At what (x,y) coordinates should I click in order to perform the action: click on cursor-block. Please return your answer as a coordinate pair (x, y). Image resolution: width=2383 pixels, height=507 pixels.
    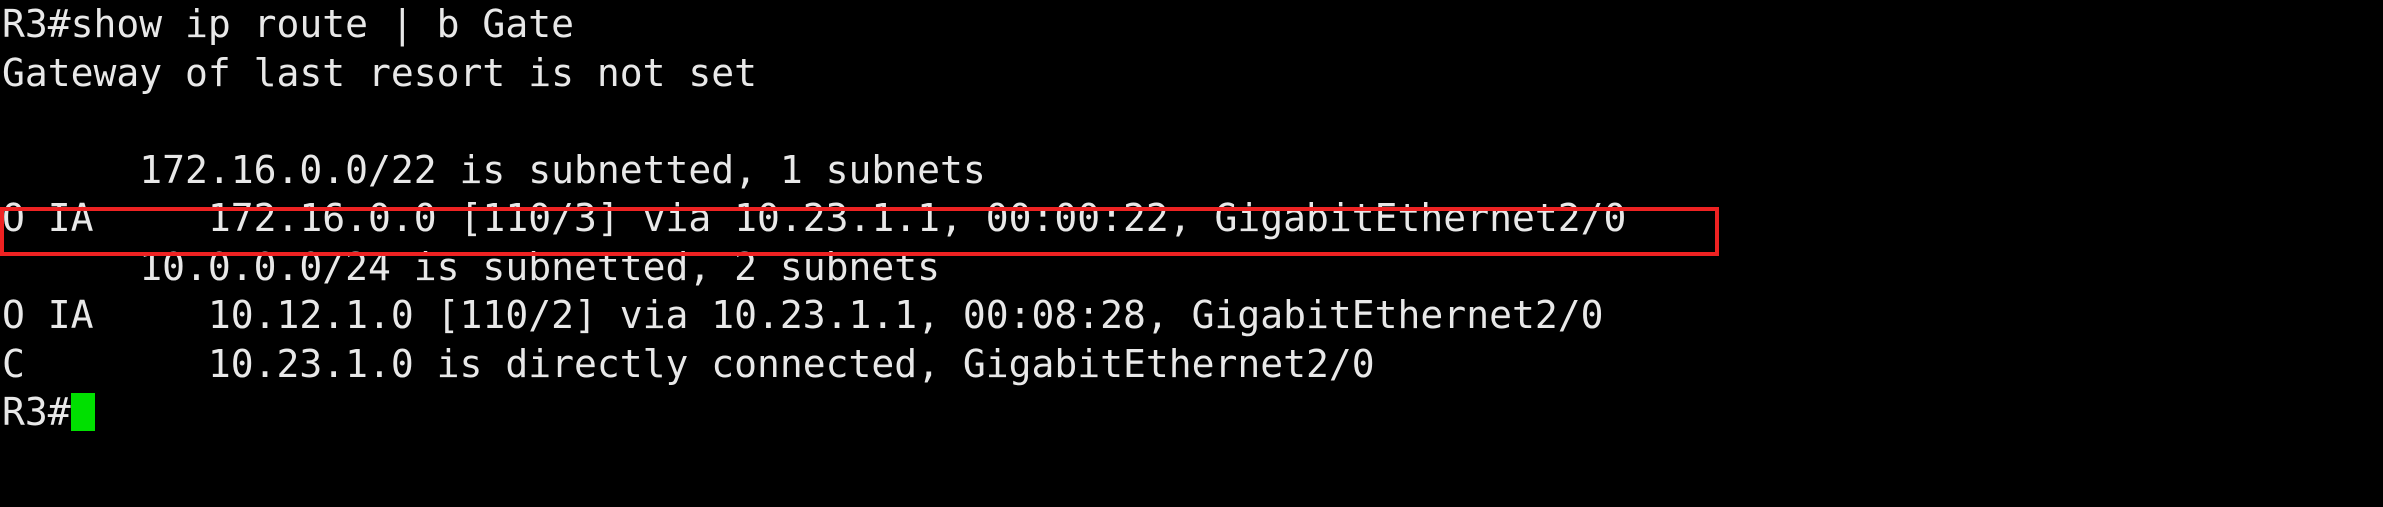
    Looking at the image, I should click on (82, 412).